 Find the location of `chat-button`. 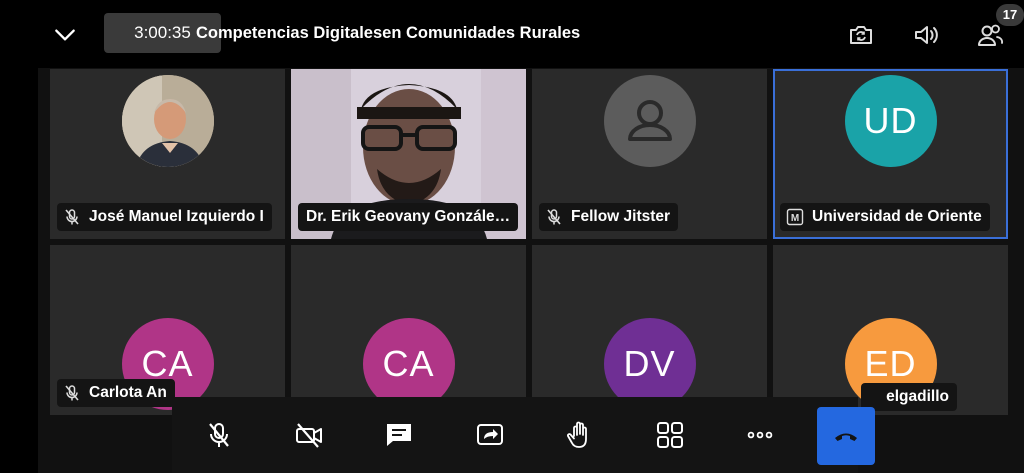

chat-button is located at coordinates (399, 435).